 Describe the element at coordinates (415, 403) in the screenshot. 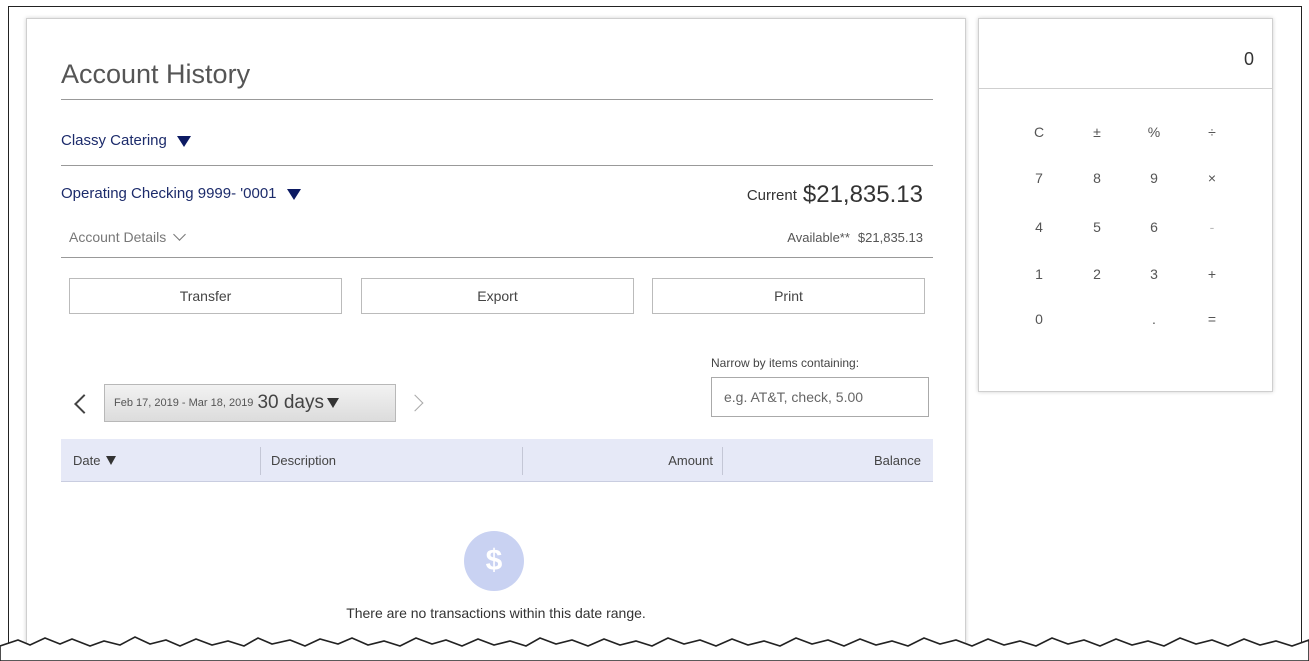

I see `next-range-arrow-icon` at that location.